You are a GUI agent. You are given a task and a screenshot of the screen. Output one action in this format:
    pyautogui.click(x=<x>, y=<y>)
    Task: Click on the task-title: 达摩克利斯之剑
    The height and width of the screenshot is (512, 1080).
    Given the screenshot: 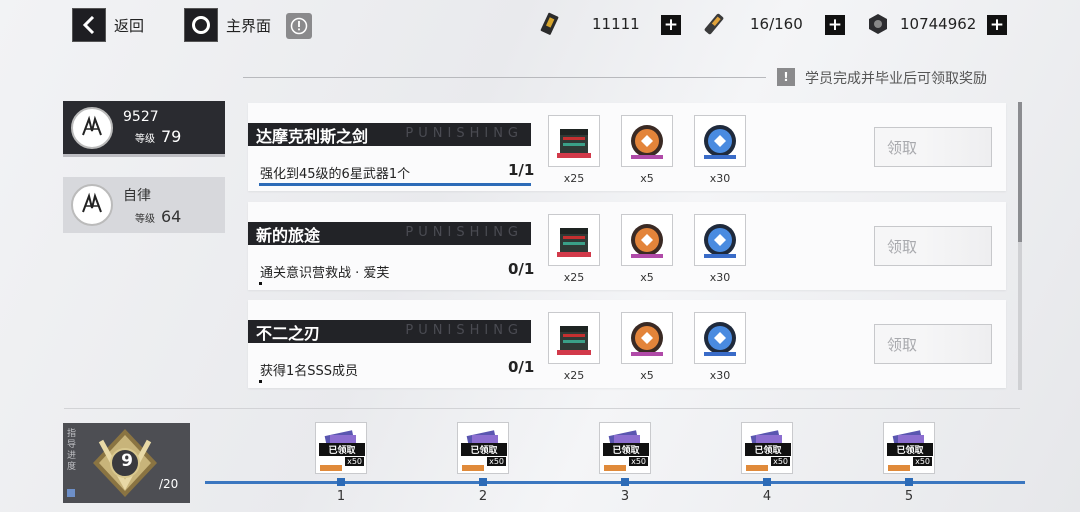 What is the action you would take?
    pyautogui.click(x=312, y=136)
    